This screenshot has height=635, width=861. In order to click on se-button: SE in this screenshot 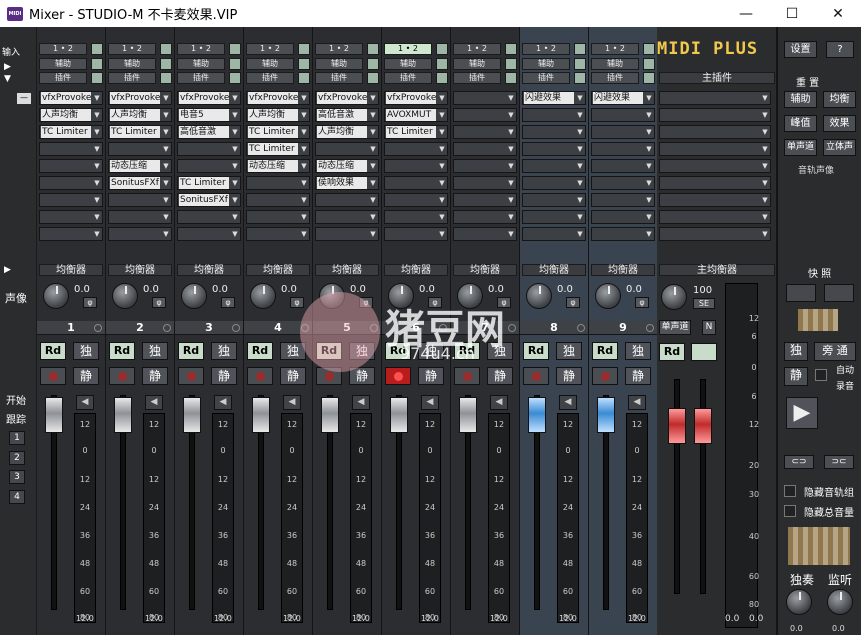, I will do `click(704, 303)`.